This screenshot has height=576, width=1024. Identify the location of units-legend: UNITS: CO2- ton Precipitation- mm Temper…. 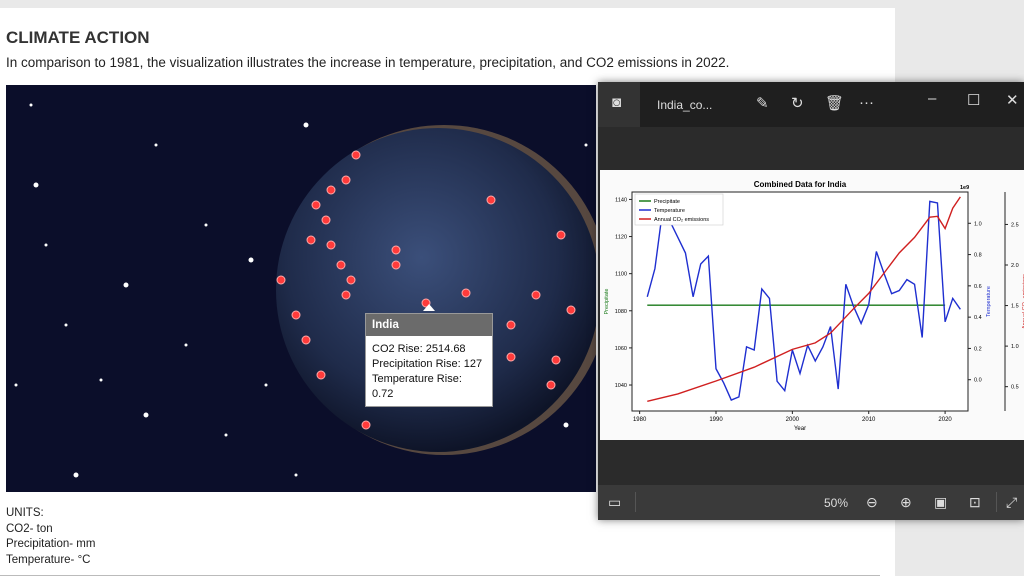
(50, 537).